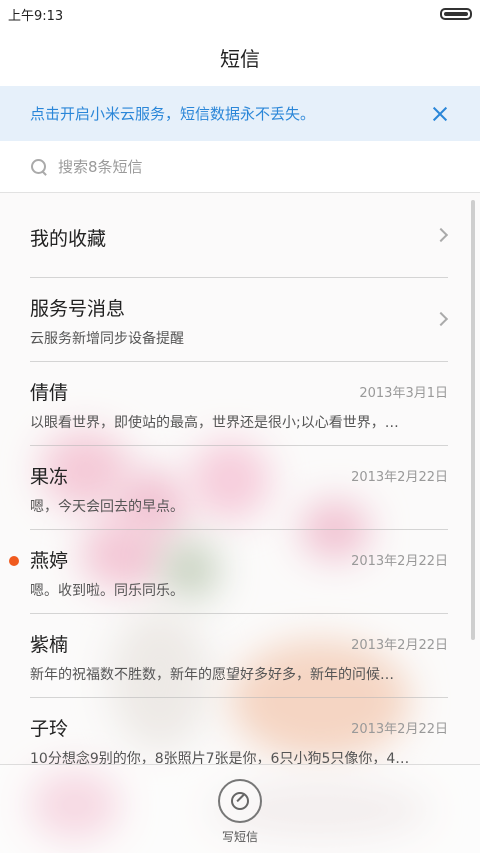 The height and width of the screenshot is (853, 480). Describe the element at coordinates (49, 477) in the screenshot. I see `contact-name: 果冻` at that location.